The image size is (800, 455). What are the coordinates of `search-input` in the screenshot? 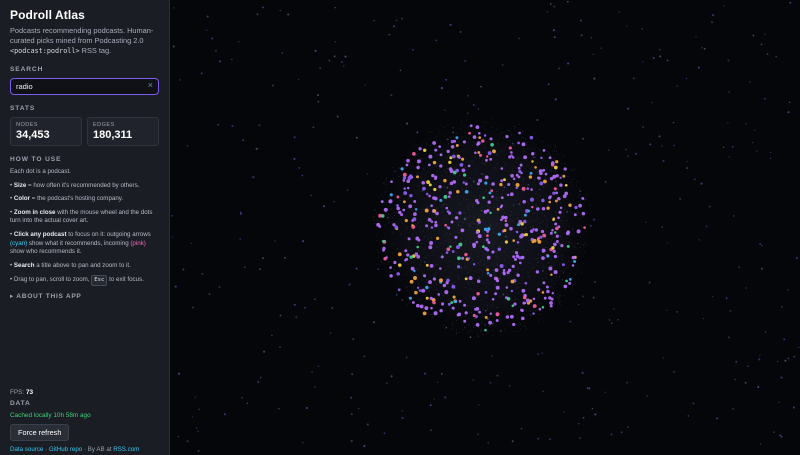 It's located at (77, 86).